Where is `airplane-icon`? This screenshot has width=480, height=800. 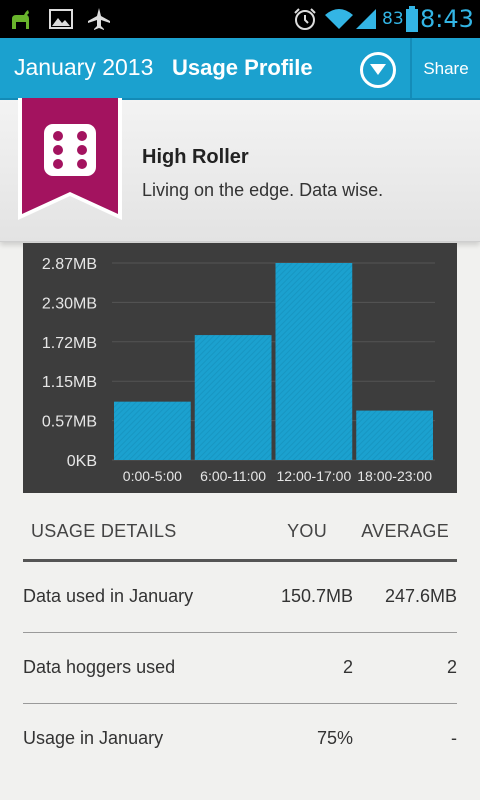 airplane-icon is located at coordinates (99, 21).